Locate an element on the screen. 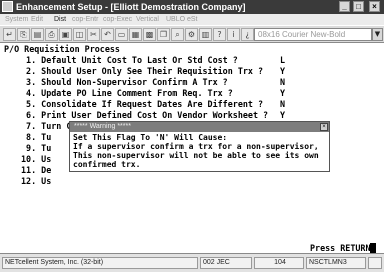  close-button: × is located at coordinates (374, 6).